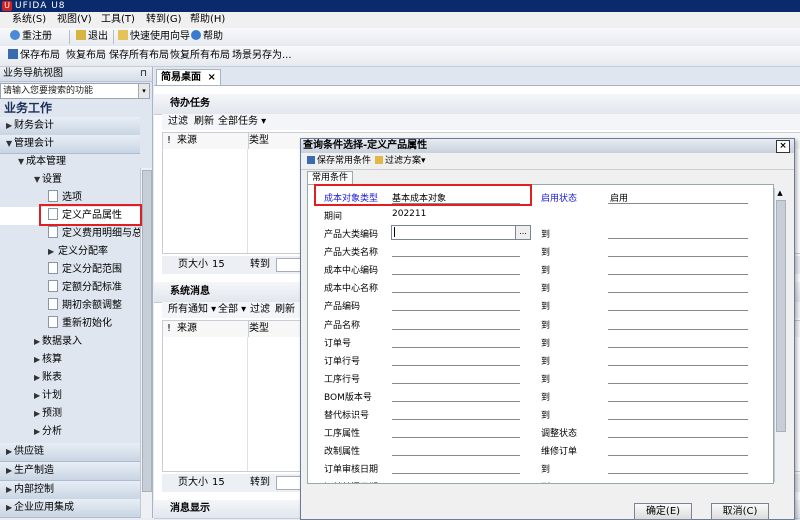  I want to click on nav-item-management-accounting: ▼ 管理会计, so click(70, 144).